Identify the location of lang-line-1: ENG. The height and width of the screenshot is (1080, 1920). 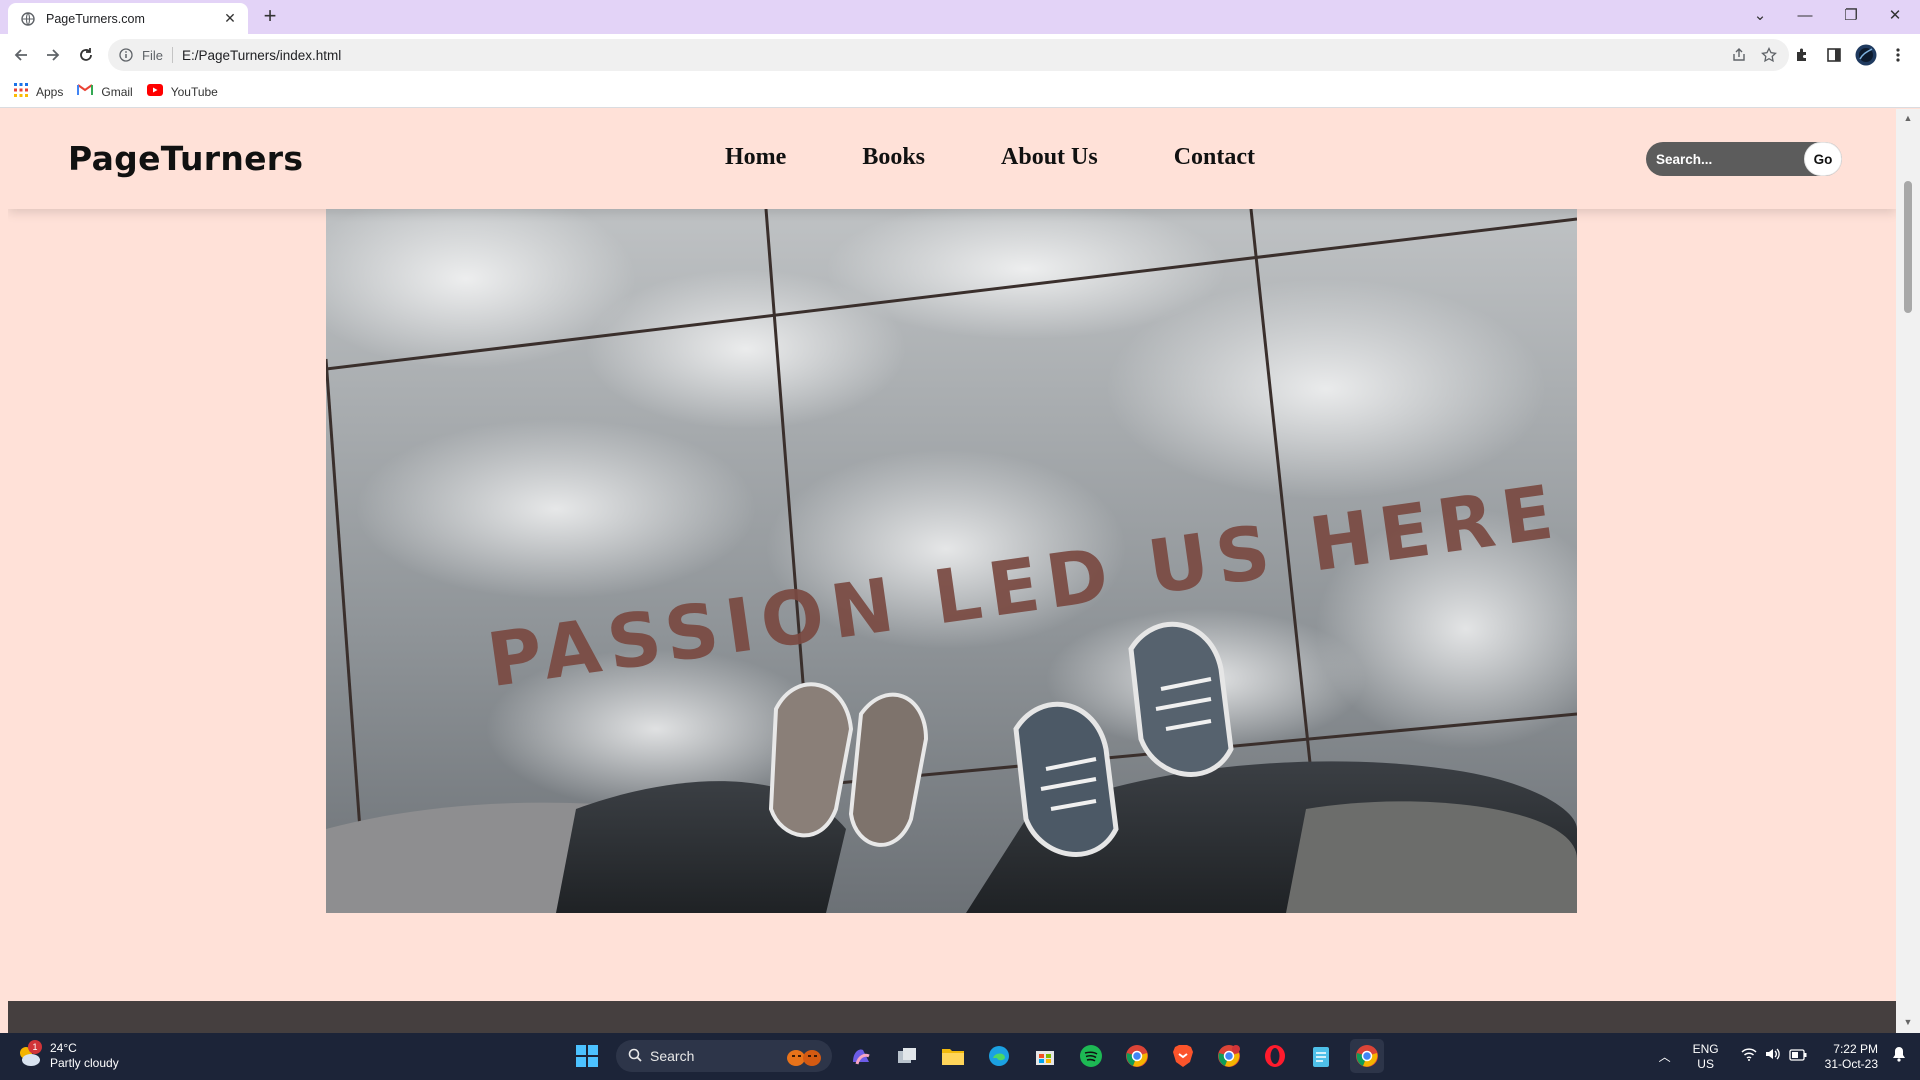
(1705, 1048).